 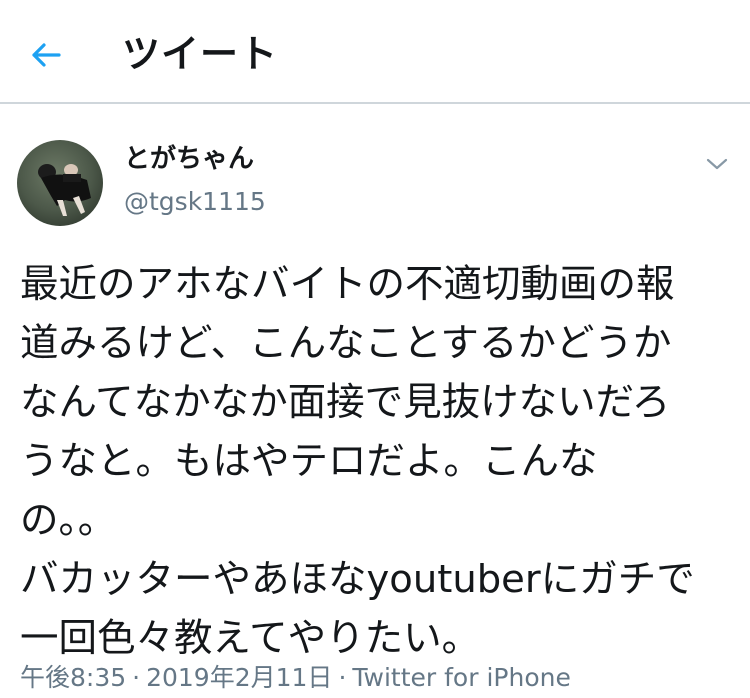 What do you see at coordinates (195, 202) in the screenshot?
I see `author-handle: @tgsk1115` at bounding box center [195, 202].